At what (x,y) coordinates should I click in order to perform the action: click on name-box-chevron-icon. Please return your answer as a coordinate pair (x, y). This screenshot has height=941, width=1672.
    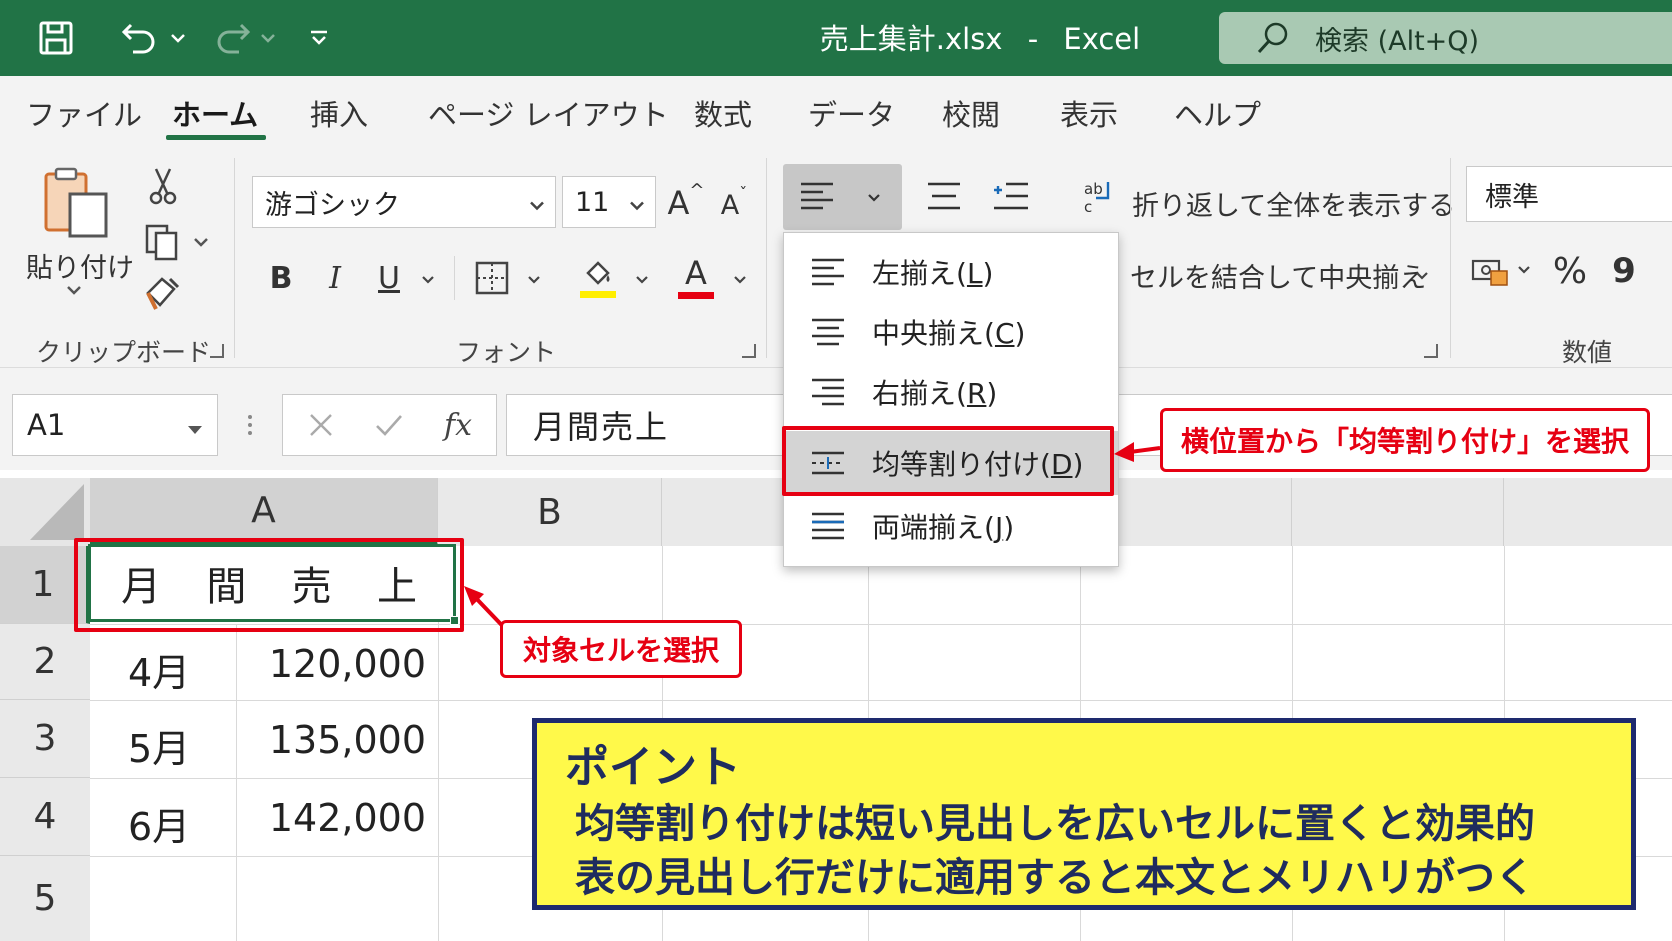
    Looking at the image, I should click on (195, 425).